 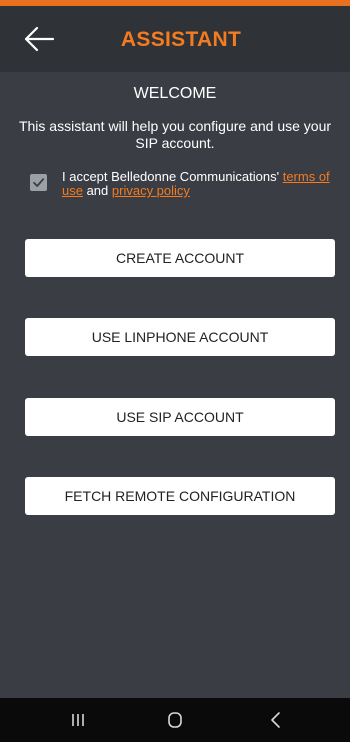 What do you see at coordinates (181, 39) in the screenshot?
I see `page-title: ASSISTANT` at bounding box center [181, 39].